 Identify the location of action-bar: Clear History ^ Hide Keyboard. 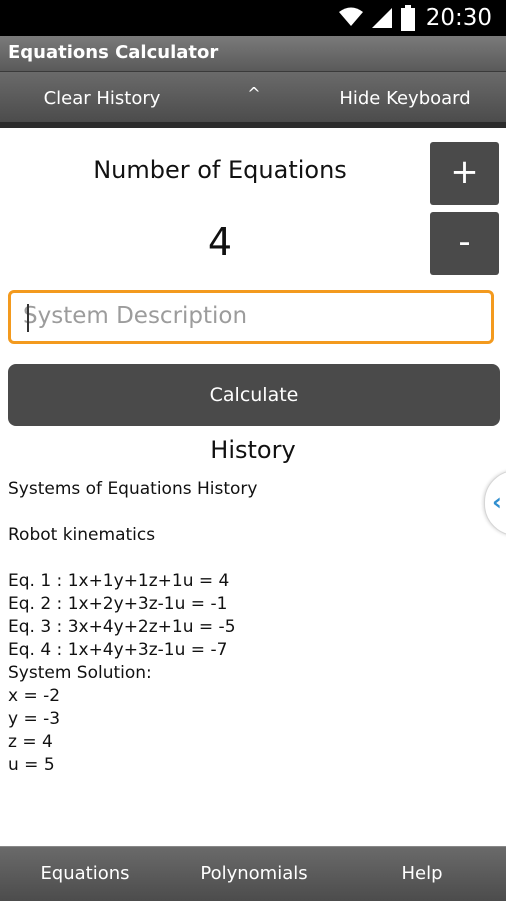
(253, 100).